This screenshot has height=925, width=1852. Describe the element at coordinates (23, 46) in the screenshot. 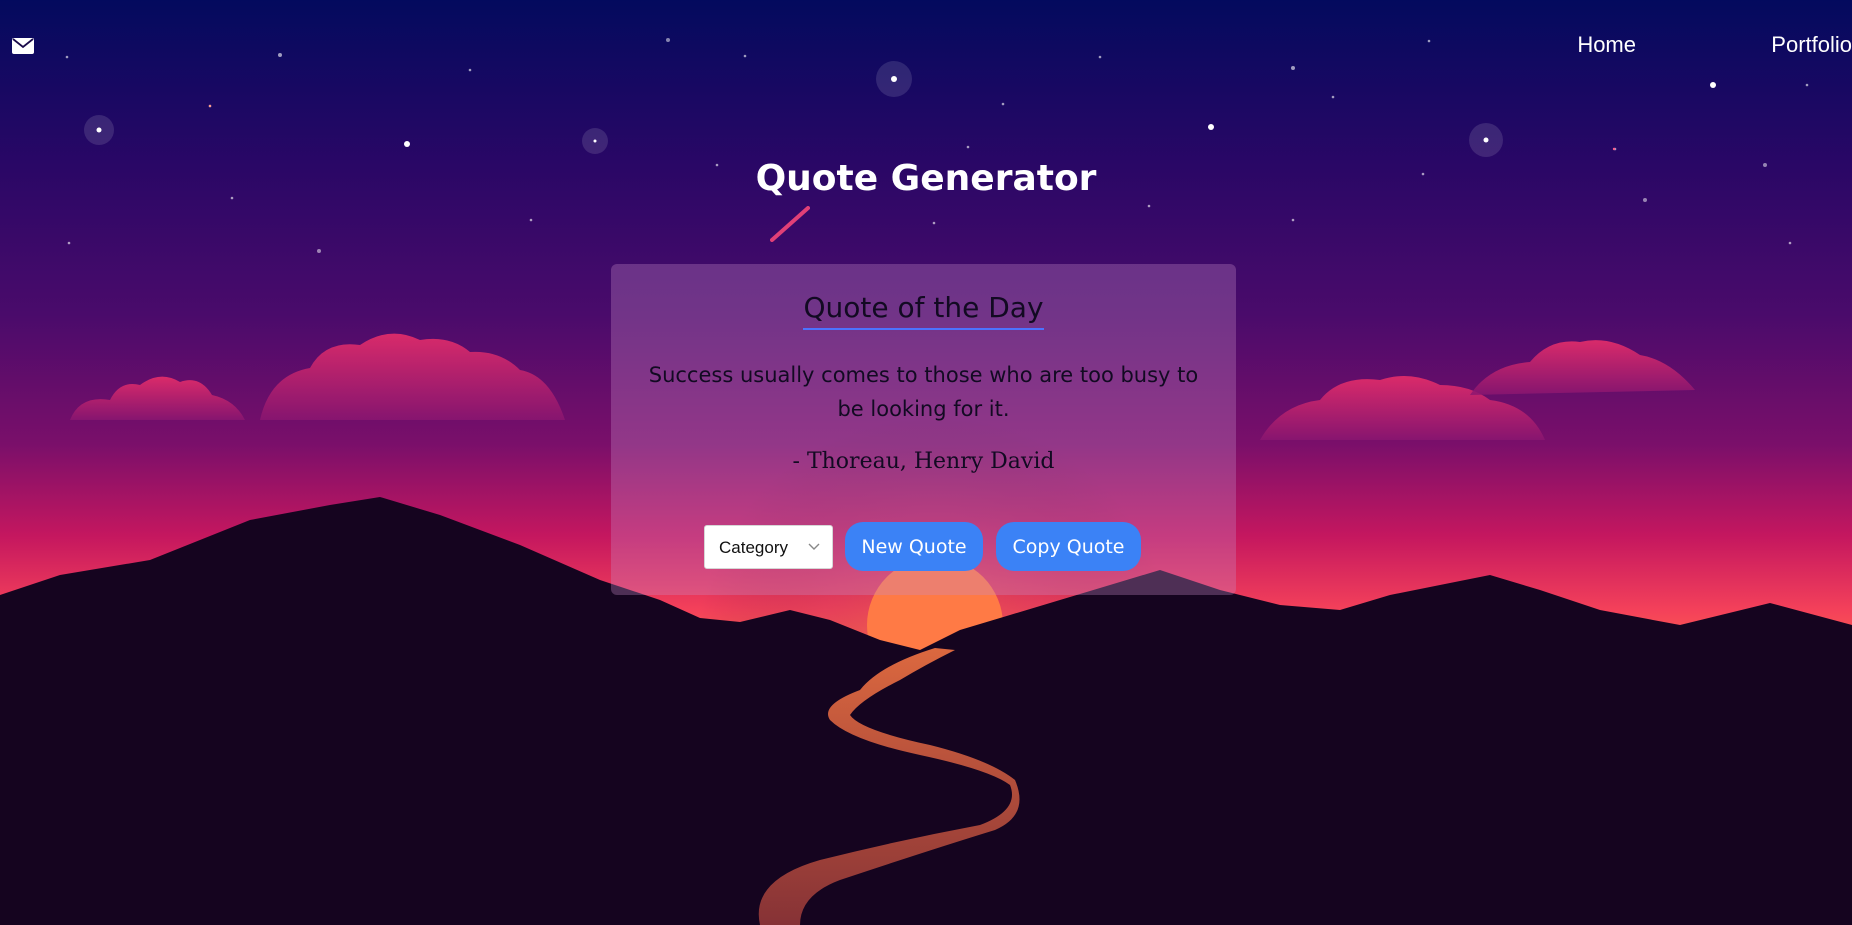

I see `envelope-icon` at that location.